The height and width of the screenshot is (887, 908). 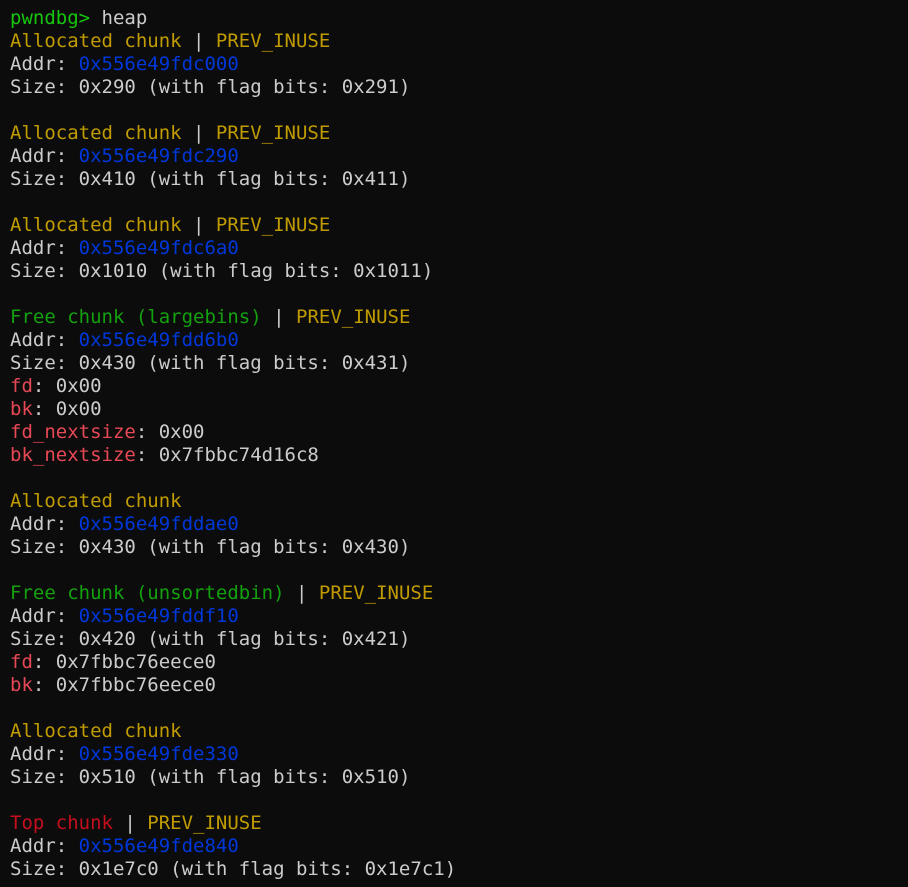 I want to click on chunk-pointer-field: bk: 0x00, so click(x=459, y=409).